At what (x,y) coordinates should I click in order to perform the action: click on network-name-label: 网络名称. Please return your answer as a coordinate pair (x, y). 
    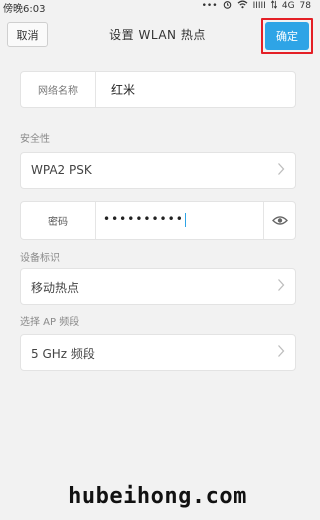
    Looking at the image, I should click on (58, 89).